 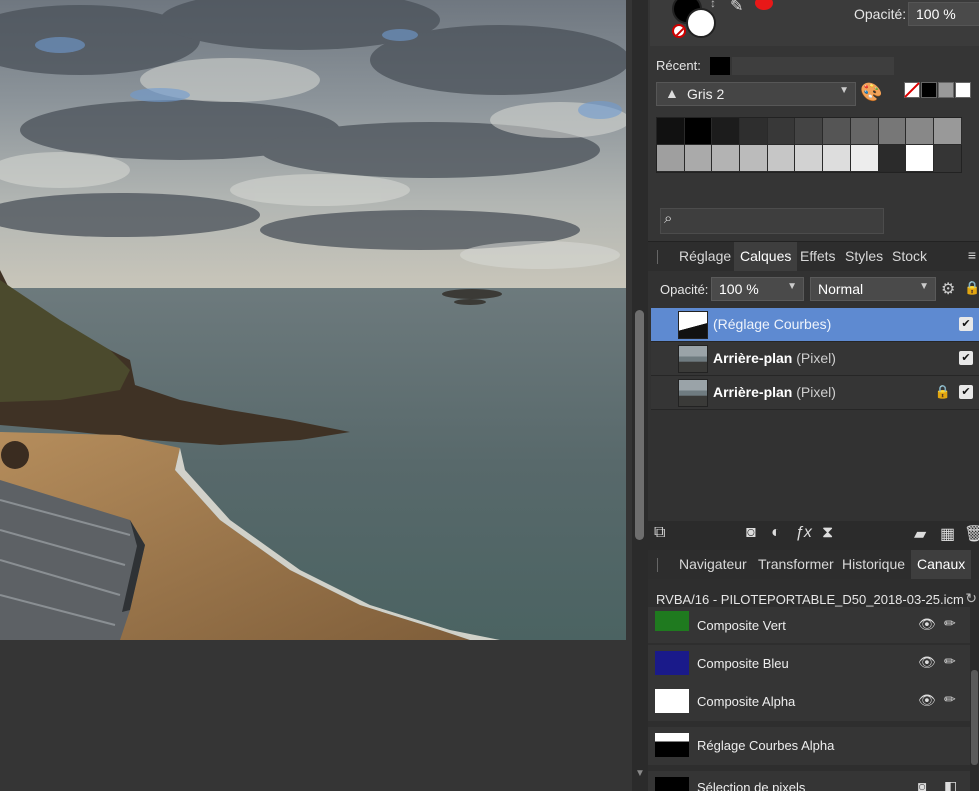 What do you see at coordinates (736, 8) in the screenshot?
I see `color-picker-icon: ✎` at bounding box center [736, 8].